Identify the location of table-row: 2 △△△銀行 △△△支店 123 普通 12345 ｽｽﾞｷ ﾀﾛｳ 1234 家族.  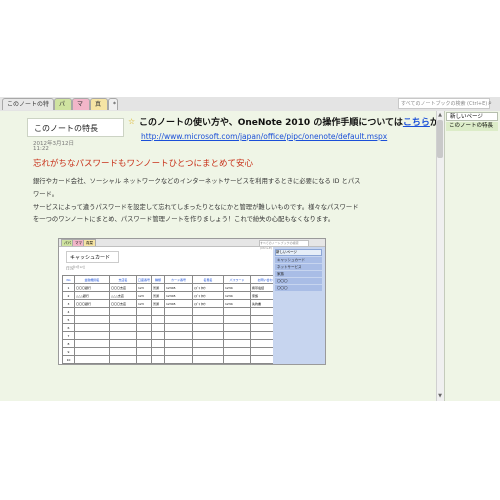
(173, 295).